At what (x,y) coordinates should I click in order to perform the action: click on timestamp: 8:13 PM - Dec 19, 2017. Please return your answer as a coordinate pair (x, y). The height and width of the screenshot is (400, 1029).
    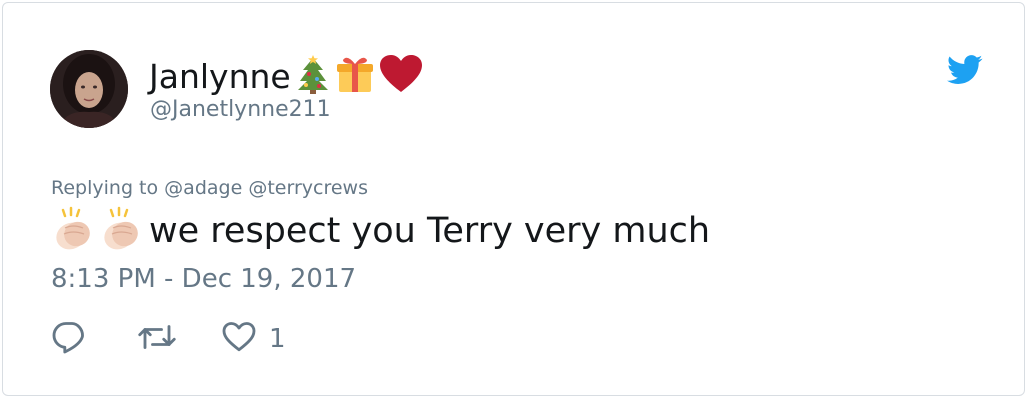
    Looking at the image, I should click on (203, 279).